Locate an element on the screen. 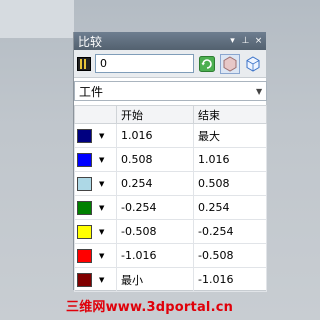 This screenshot has width=320, height=320. header-start: 开始 is located at coordinates (155, 114).